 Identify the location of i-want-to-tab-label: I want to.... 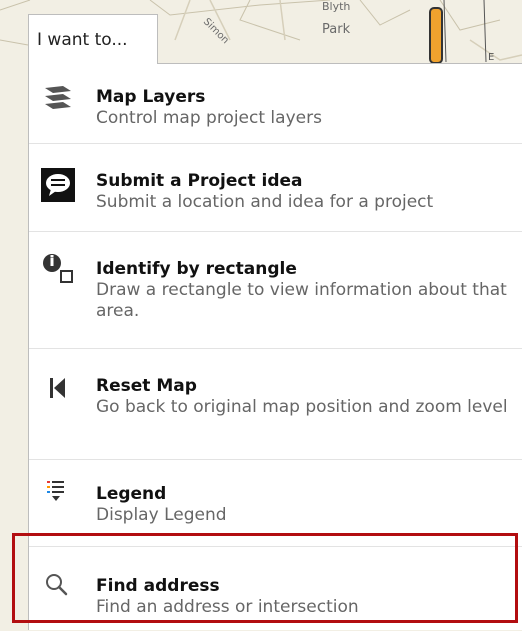
(82, 39).